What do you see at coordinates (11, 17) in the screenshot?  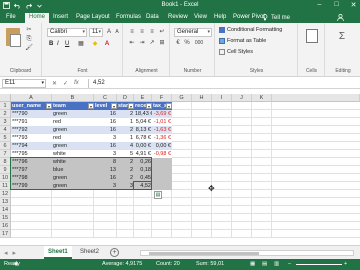 I see `tab-file: File` at bounding box center [11, 17].